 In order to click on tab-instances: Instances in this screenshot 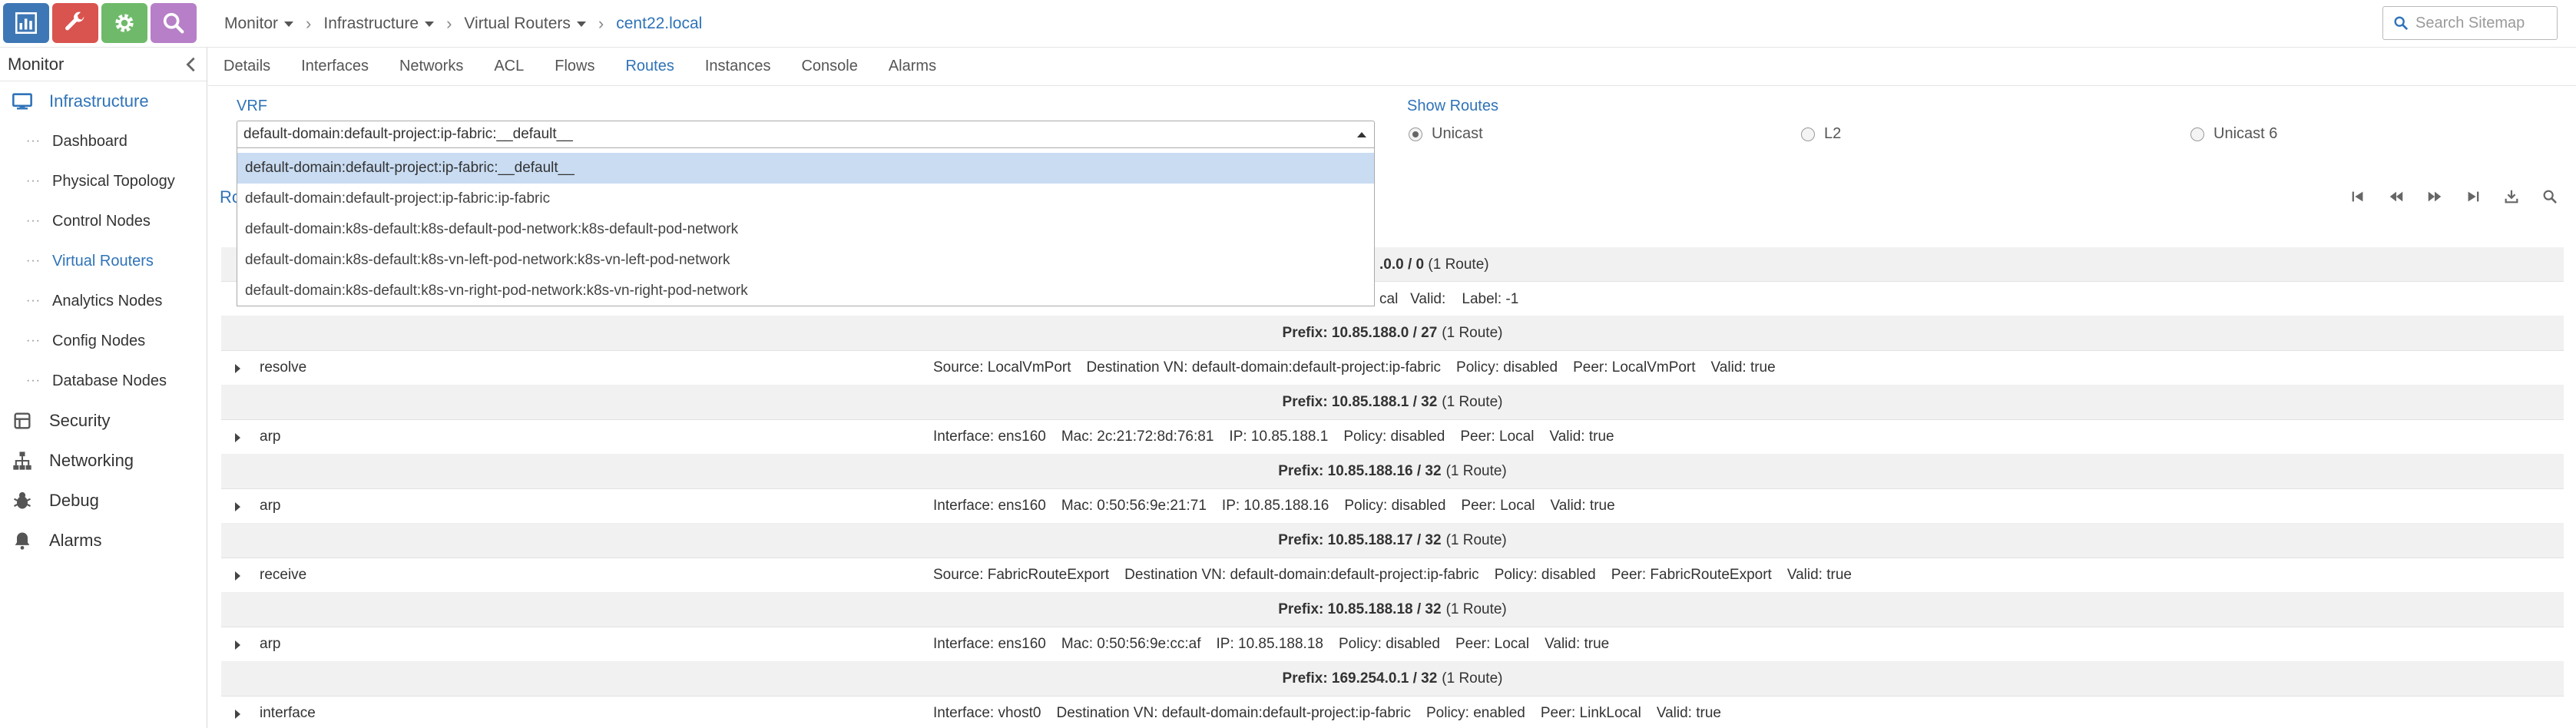, I will do `click(738, 66)`.